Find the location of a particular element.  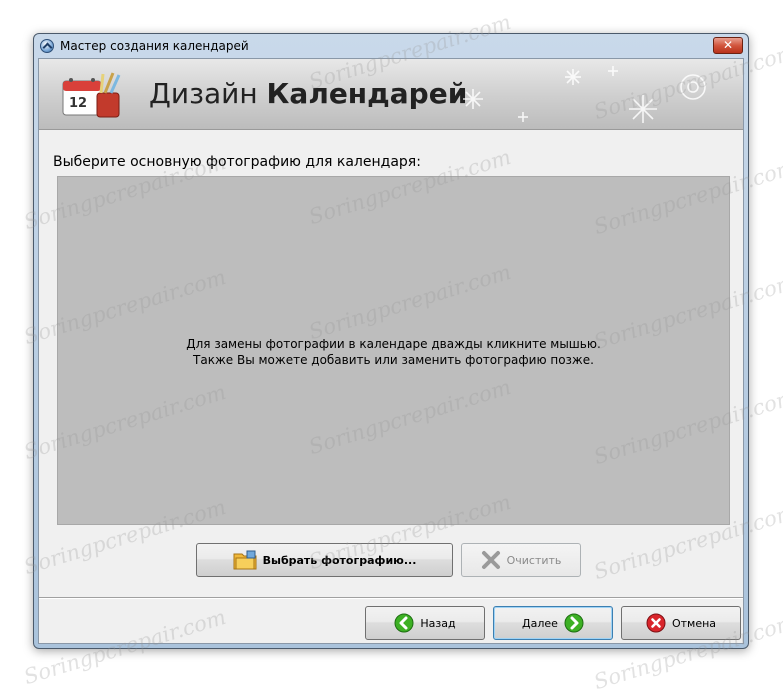

calendar-brush-icon: 12 is located at coordinates (91, 95).